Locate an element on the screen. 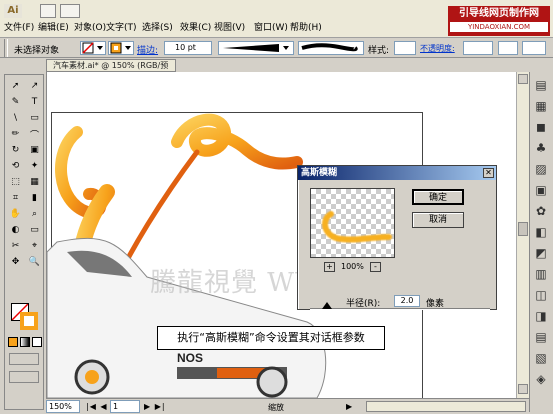 The width and height of the screenshot is (553, 414). color-panel-icon: ▤ is located at coordinates (541, 337).